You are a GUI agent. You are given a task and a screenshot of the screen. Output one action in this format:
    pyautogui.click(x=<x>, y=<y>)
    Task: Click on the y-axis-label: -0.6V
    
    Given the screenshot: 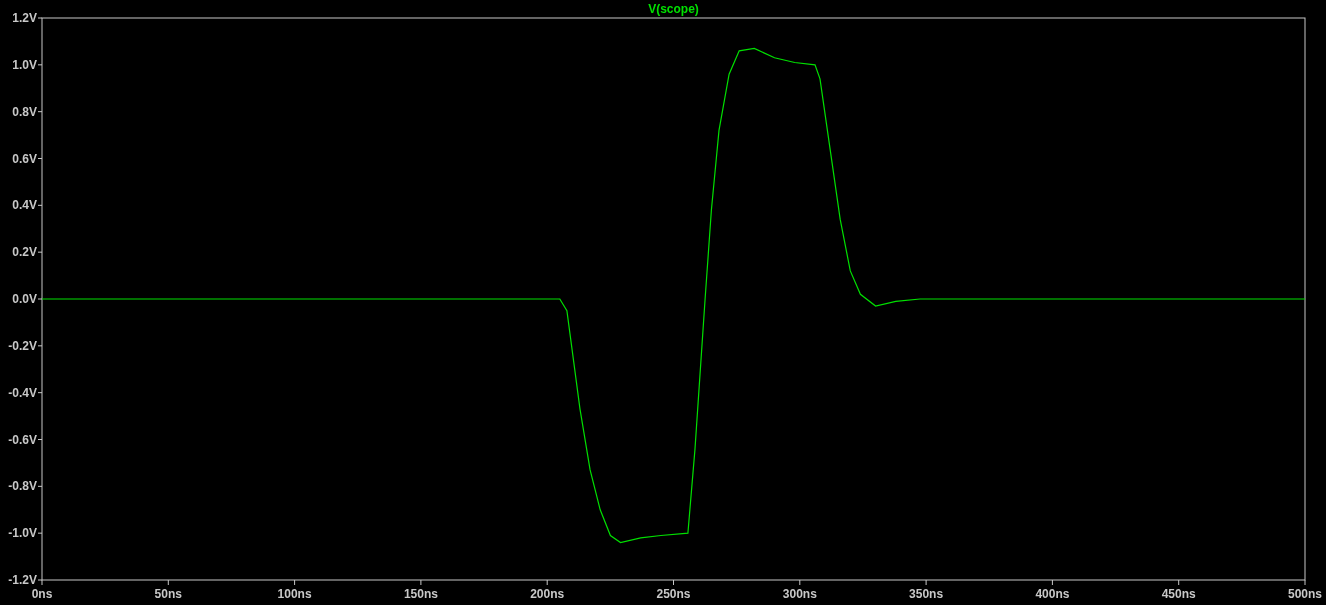 What is the action you would take?
    pyautogui.click(x=22, y=439)
    